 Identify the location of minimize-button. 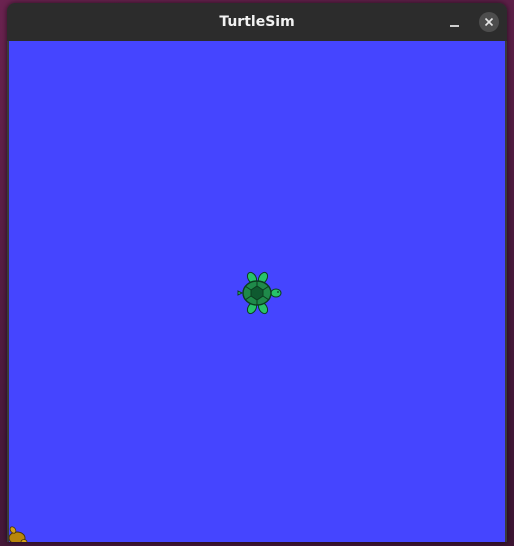
(455, 22).